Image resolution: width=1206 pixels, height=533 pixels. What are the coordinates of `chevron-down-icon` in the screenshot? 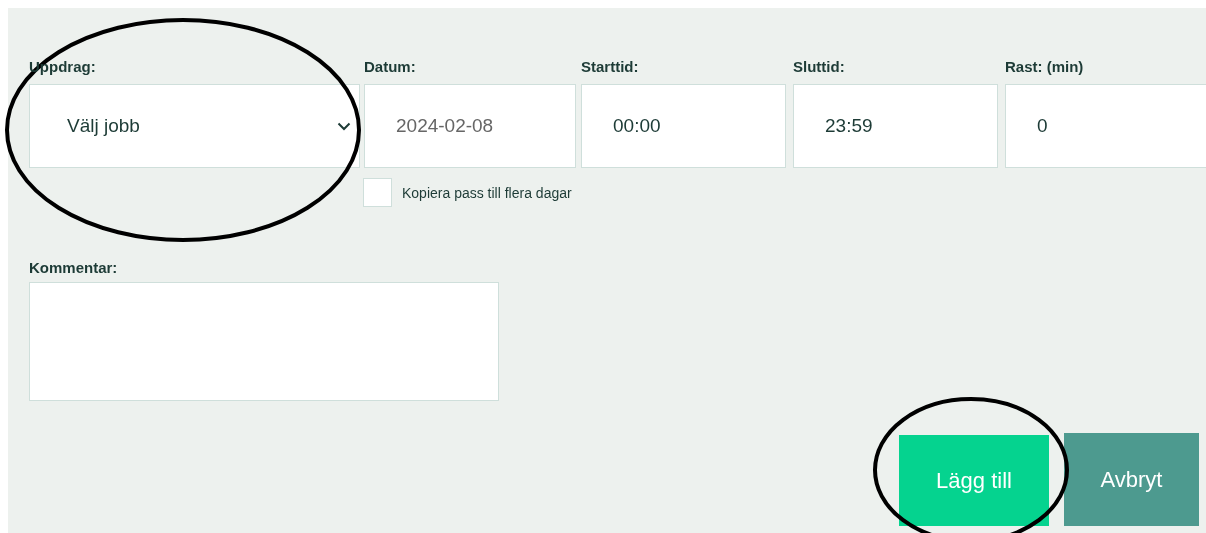 It's located at (344, 126).